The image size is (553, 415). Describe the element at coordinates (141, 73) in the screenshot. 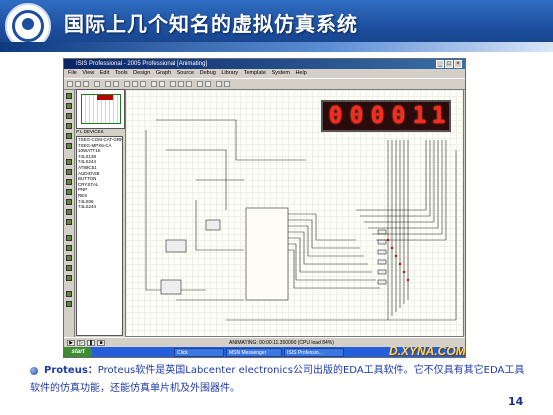

I see `menu-design: Design` at that location.